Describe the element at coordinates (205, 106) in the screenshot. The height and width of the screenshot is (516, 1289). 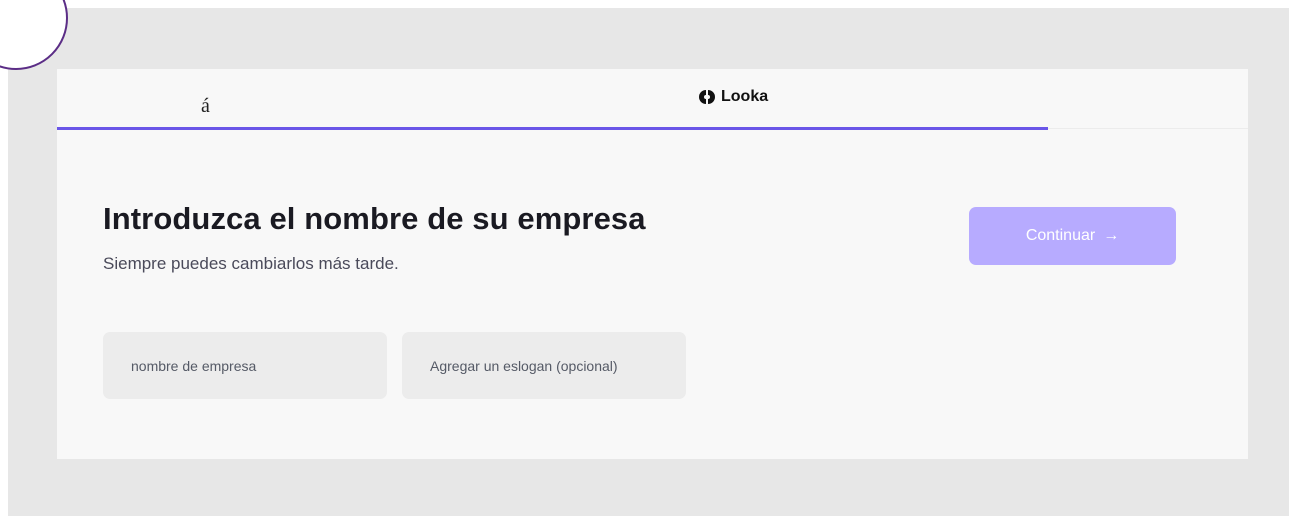
I see `back-button: á` at that location.